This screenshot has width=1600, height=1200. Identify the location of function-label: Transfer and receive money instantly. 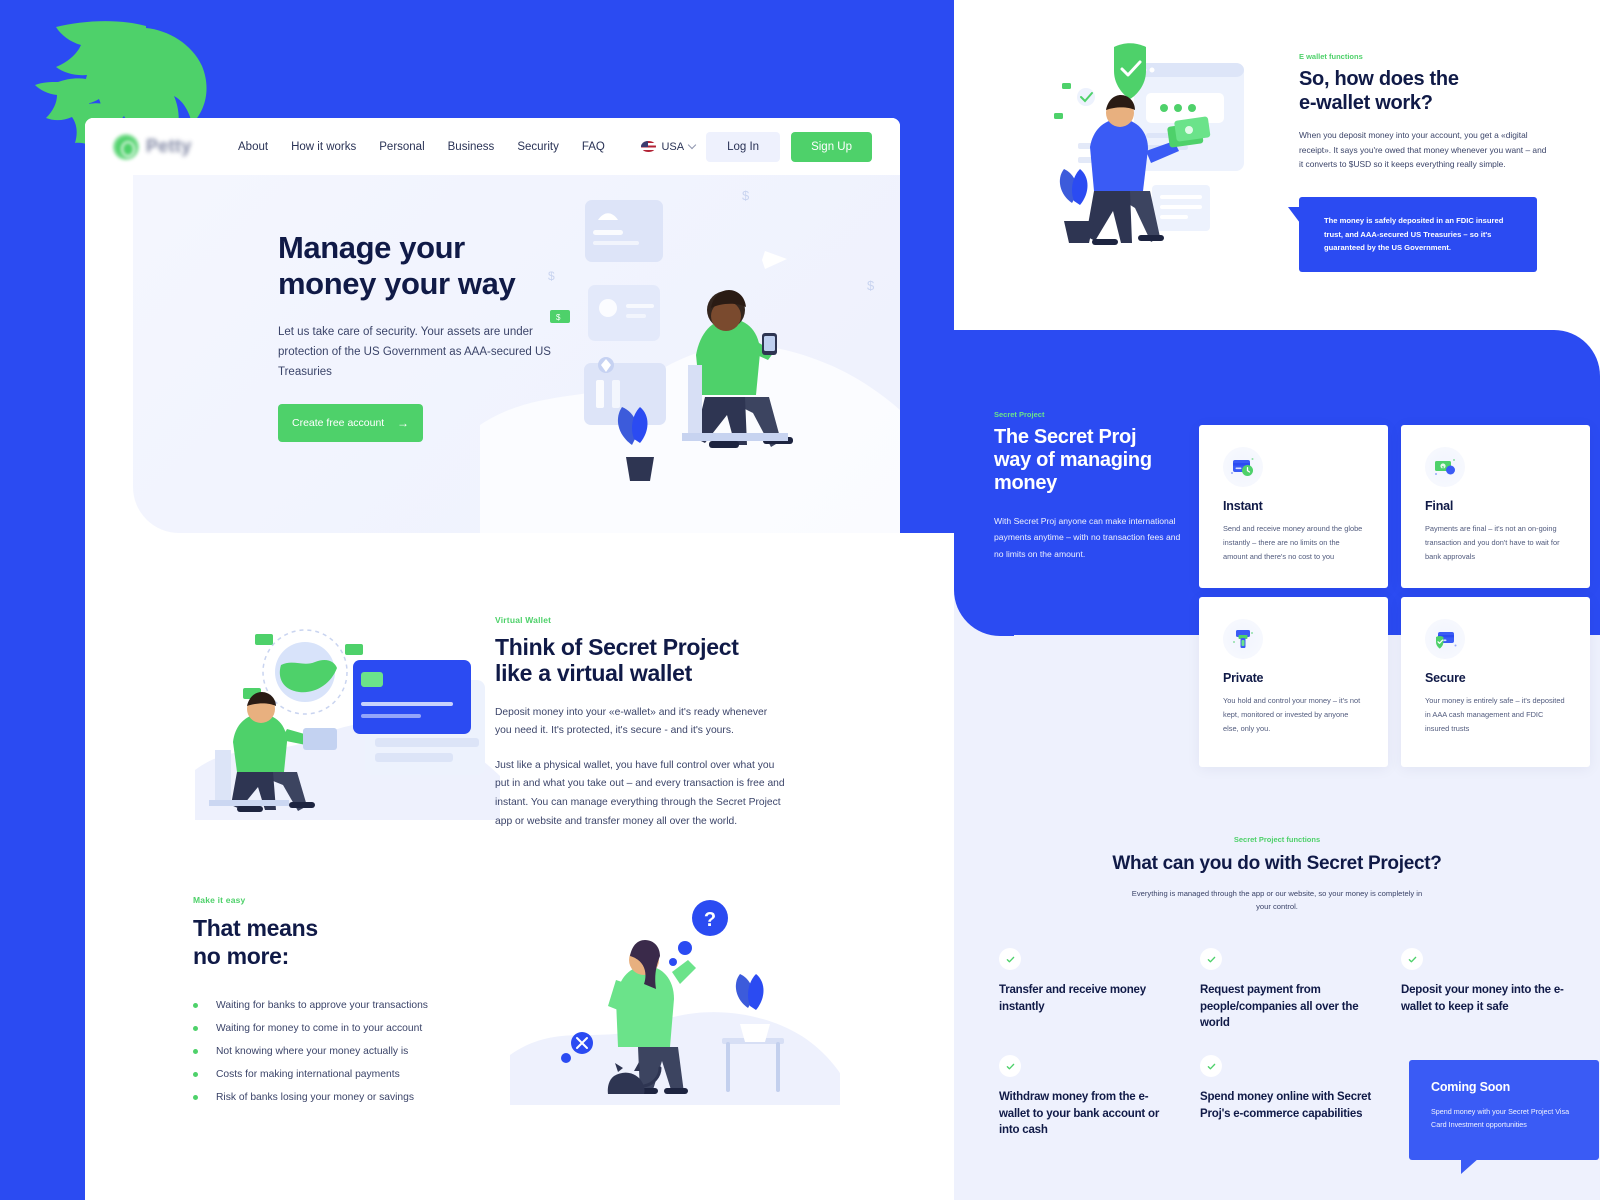
(1072, 998).